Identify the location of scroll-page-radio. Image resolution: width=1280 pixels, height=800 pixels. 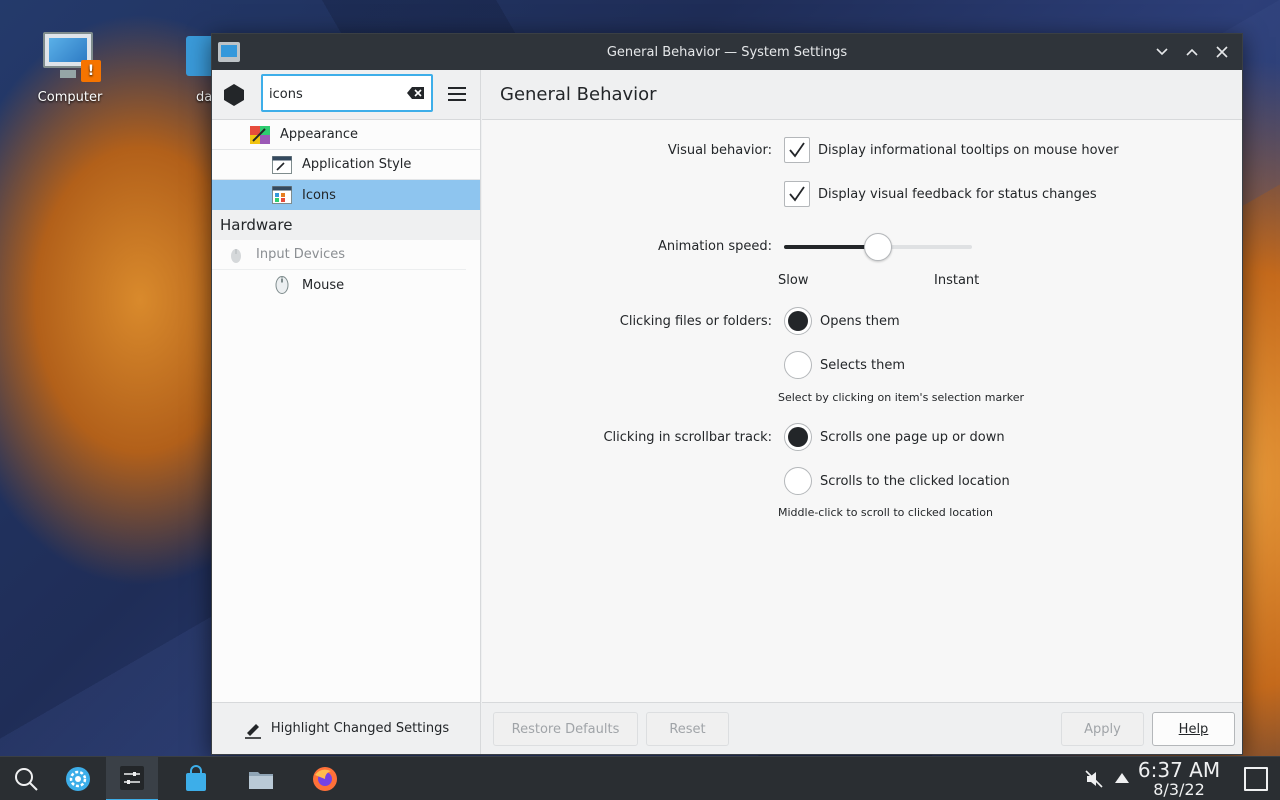
(798, 437).